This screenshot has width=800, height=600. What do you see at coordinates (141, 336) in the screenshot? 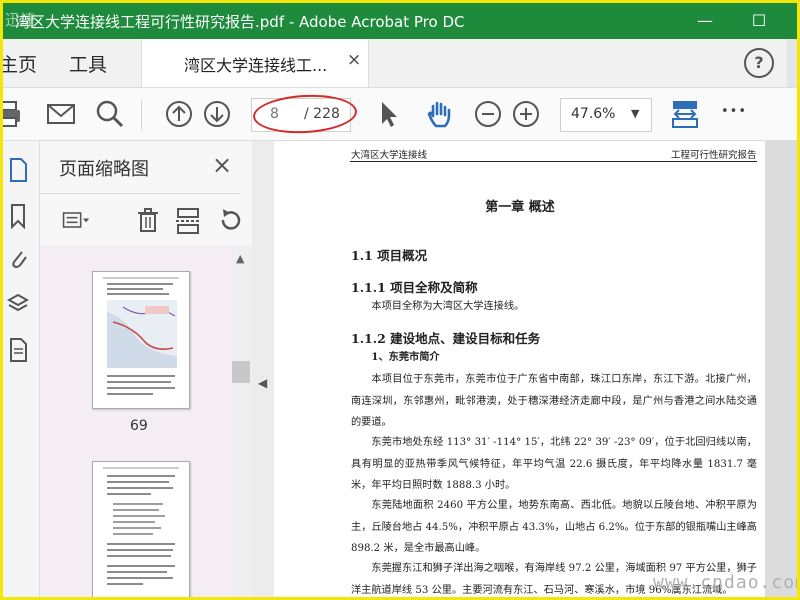
I see `thumbnail-page-preview` at bounding box center [141, 336].